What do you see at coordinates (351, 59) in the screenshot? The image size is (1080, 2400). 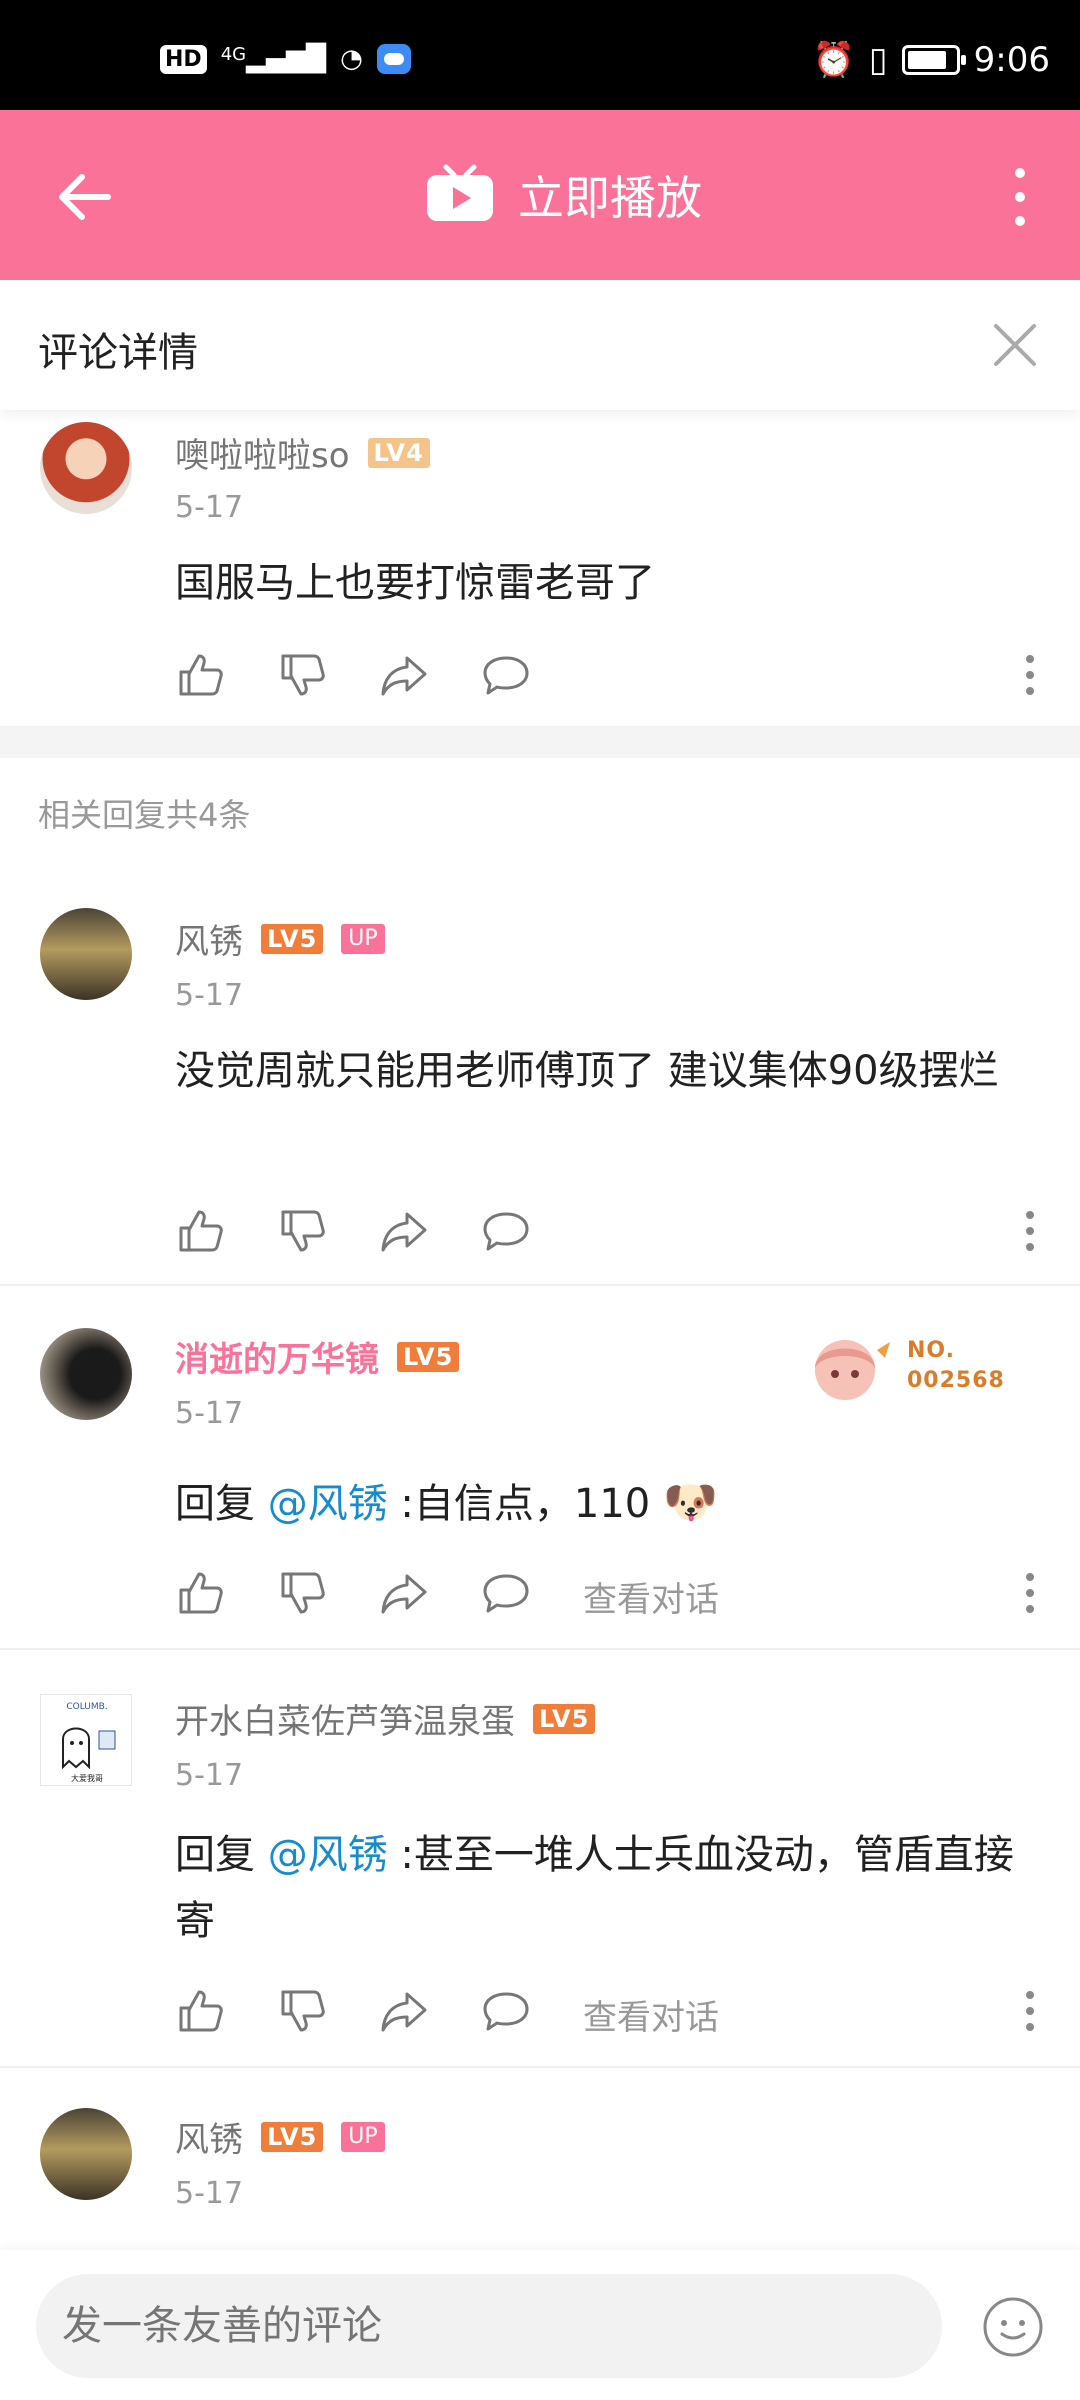 I see `wifi-icon: ◔` at bounding box center [351, 59].